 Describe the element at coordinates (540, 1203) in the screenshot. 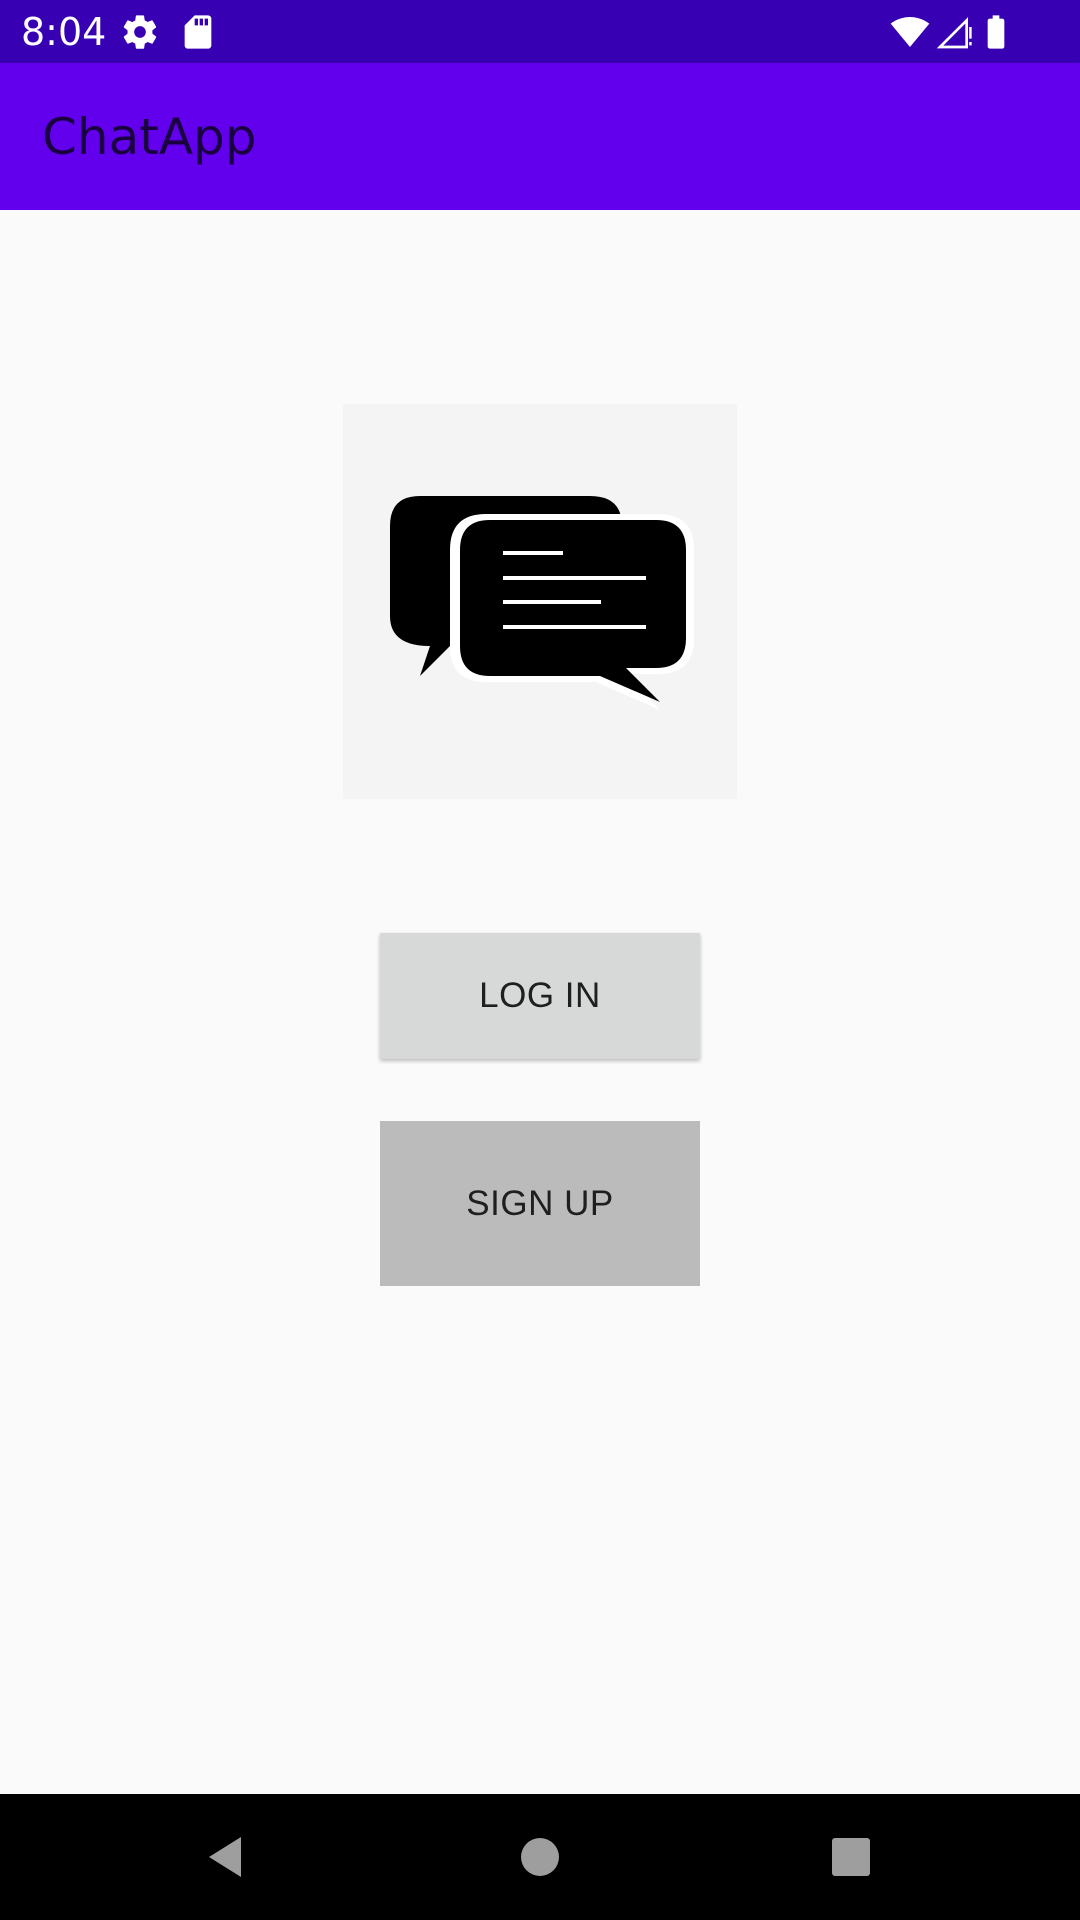

I see `signup-button: SIGN UP` at that location.